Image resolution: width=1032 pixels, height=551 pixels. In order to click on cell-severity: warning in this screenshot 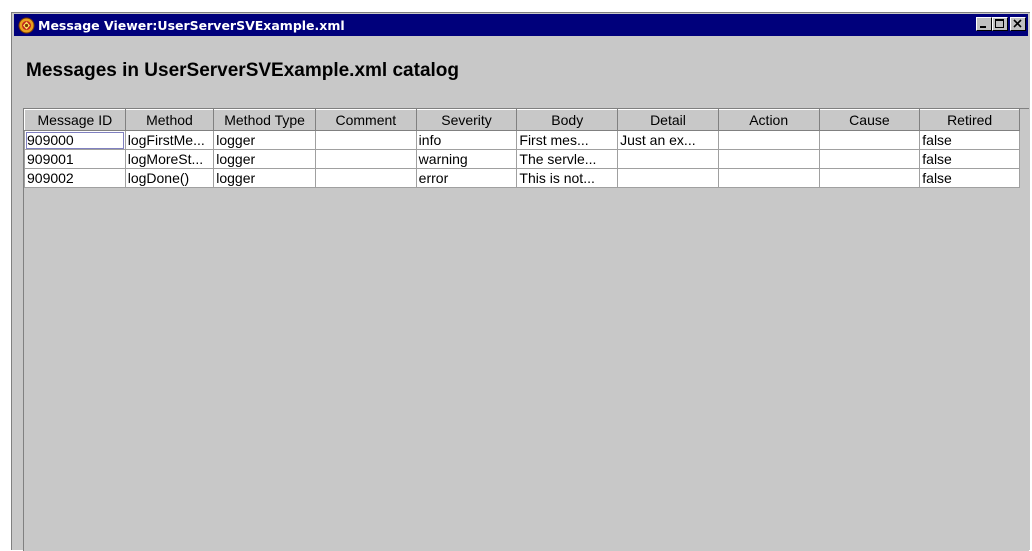, I will do `click(466, 159)`.